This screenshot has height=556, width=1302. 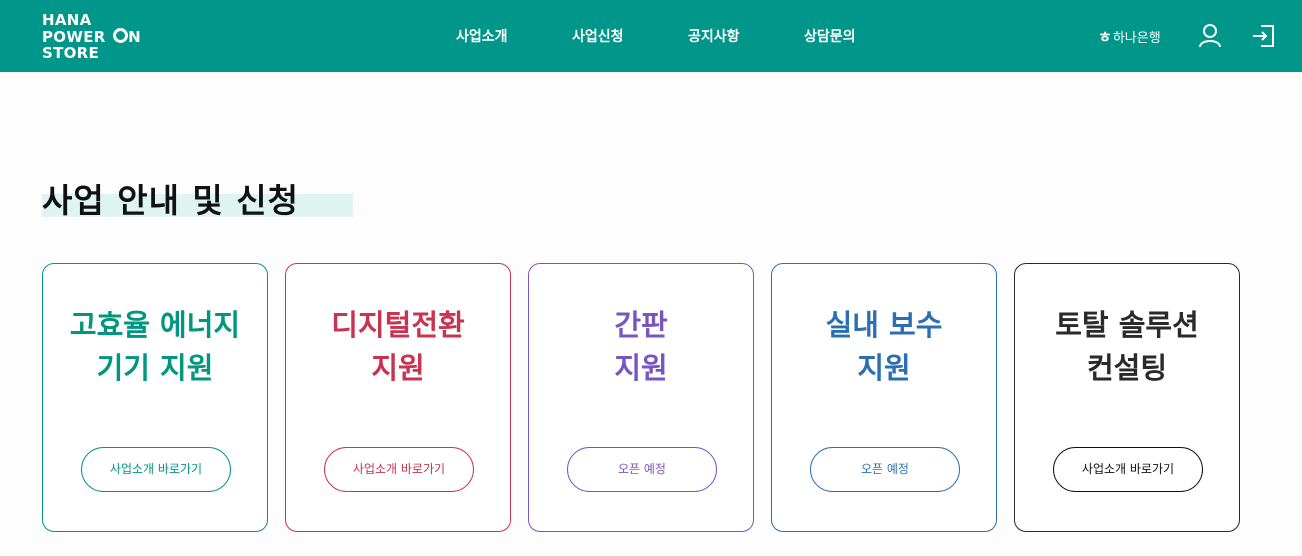 I want to click on hana-bank-link: ㅎ하나은행, so click(x=1129, y=36).